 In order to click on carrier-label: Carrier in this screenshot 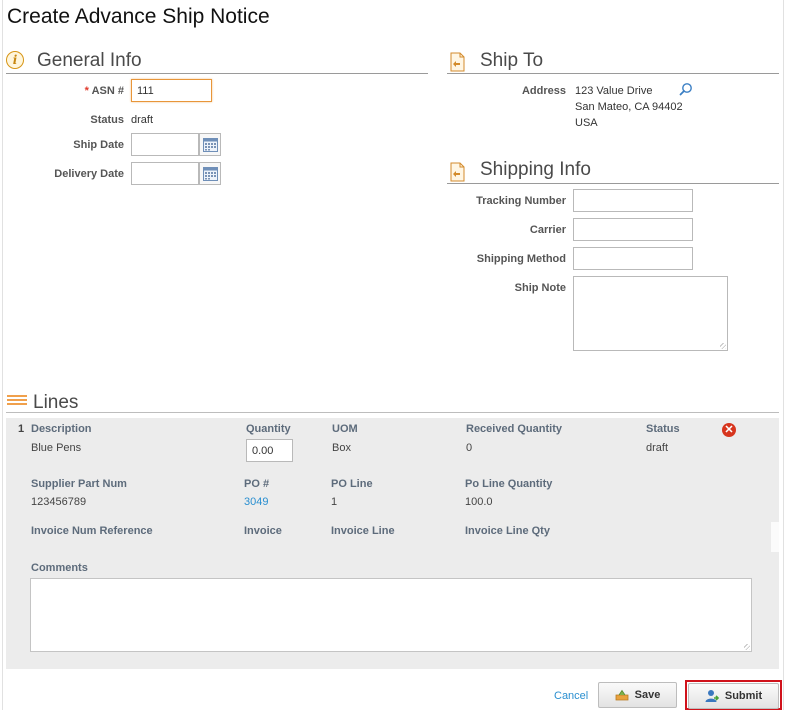, I will do `click(547, 230)`.